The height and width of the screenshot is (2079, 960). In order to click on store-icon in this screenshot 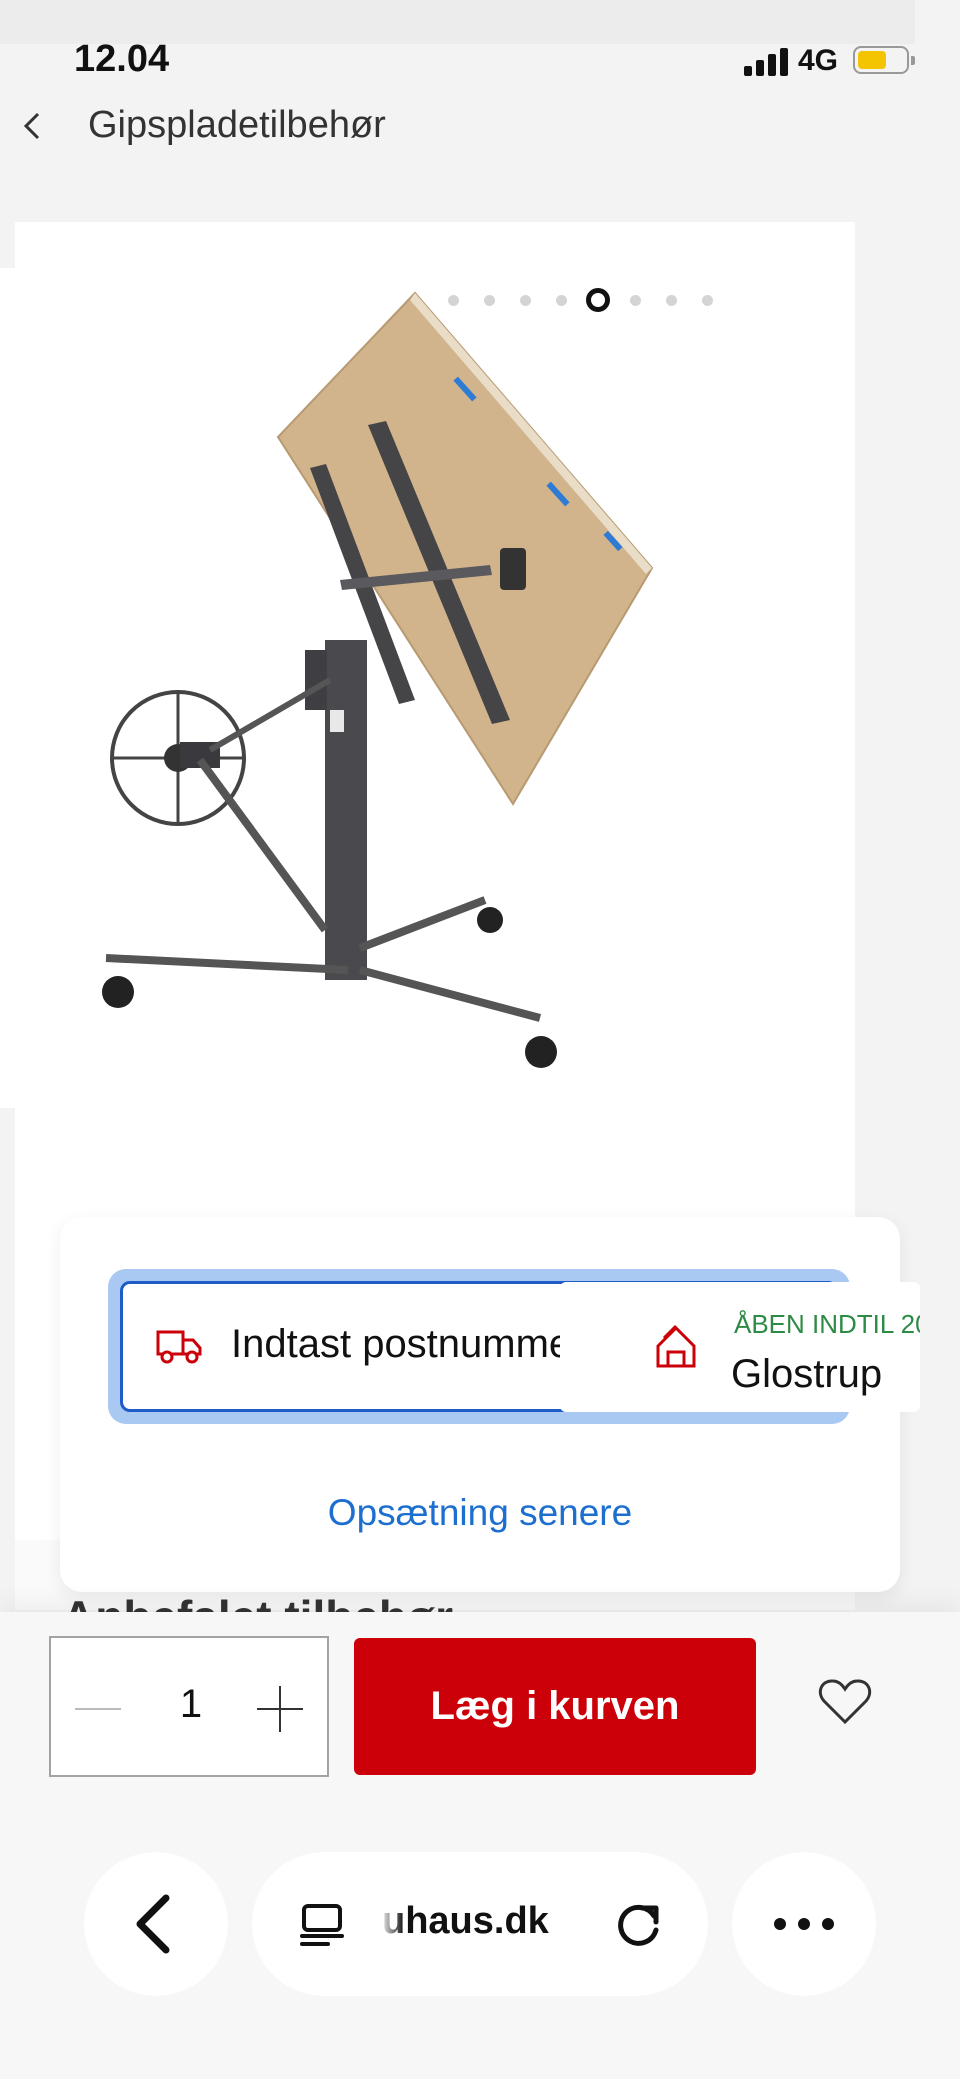, I will do `click(676, 1346)`.